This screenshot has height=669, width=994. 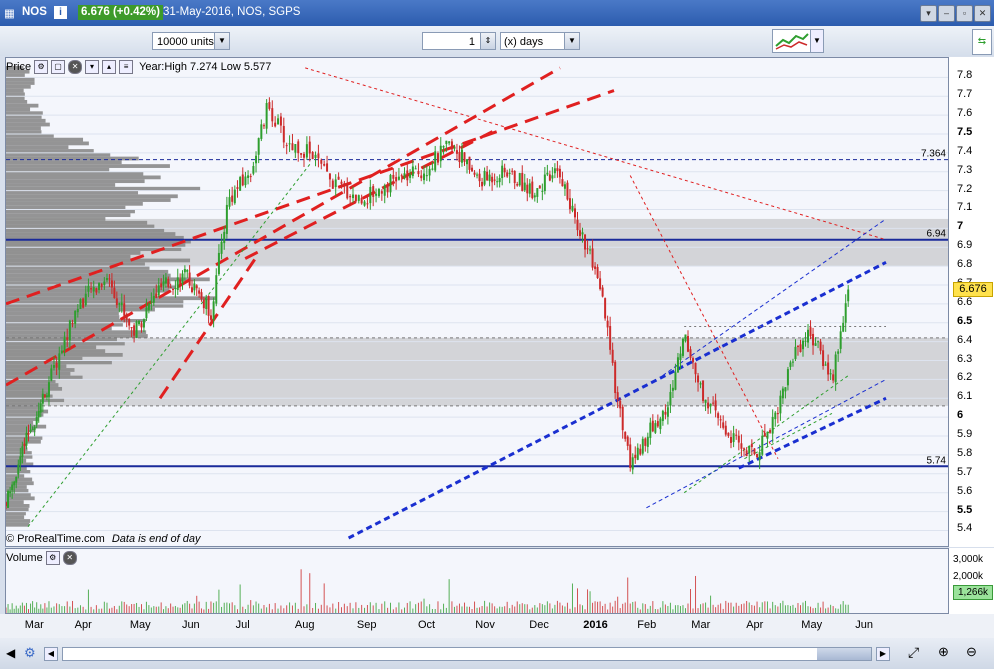 I want to click on units-select: 10000 units ▼, so click(x=191, y=41).